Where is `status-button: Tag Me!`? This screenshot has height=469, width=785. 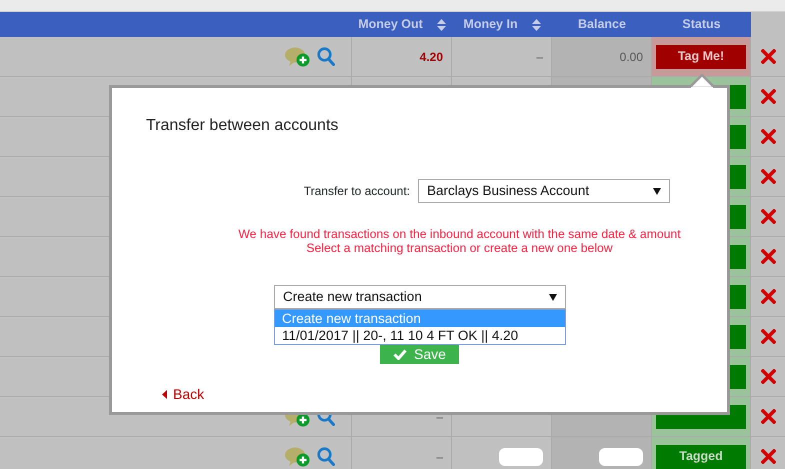 status-button: Tag Me! is located at coordinates (701, 56).